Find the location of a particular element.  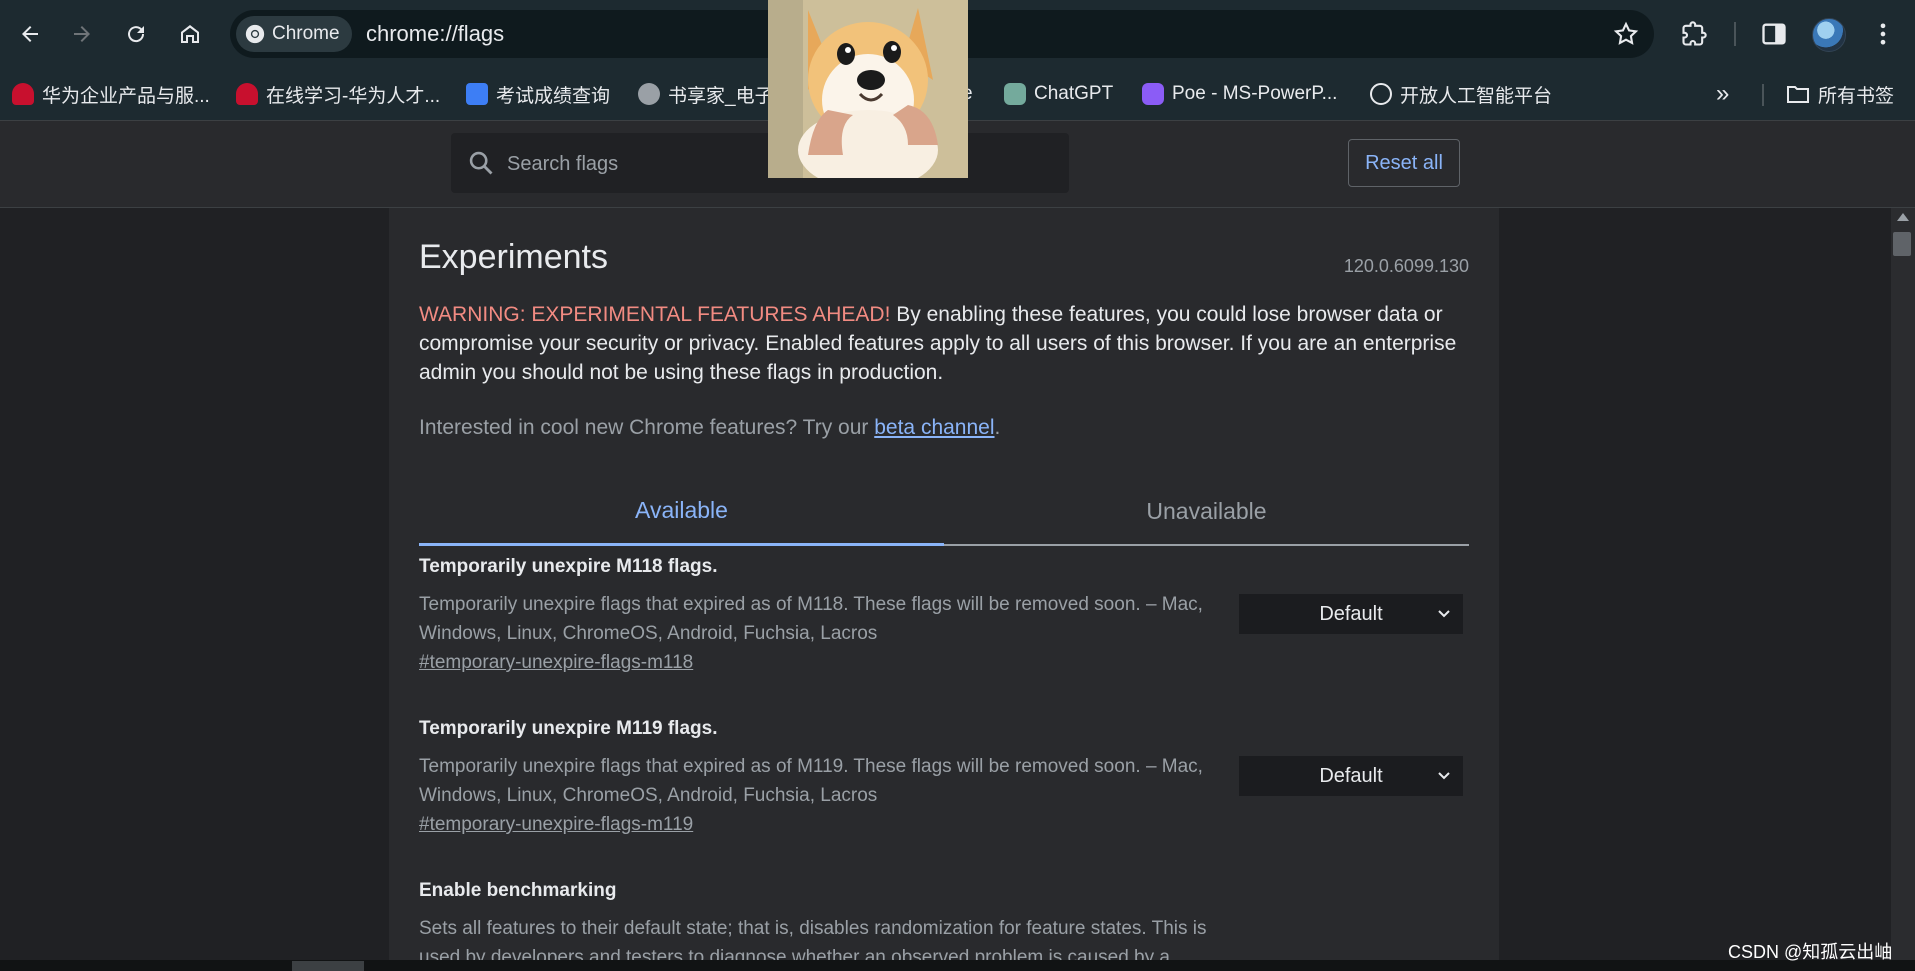

chrome-logo-icon is located at coordinates (255, 34).